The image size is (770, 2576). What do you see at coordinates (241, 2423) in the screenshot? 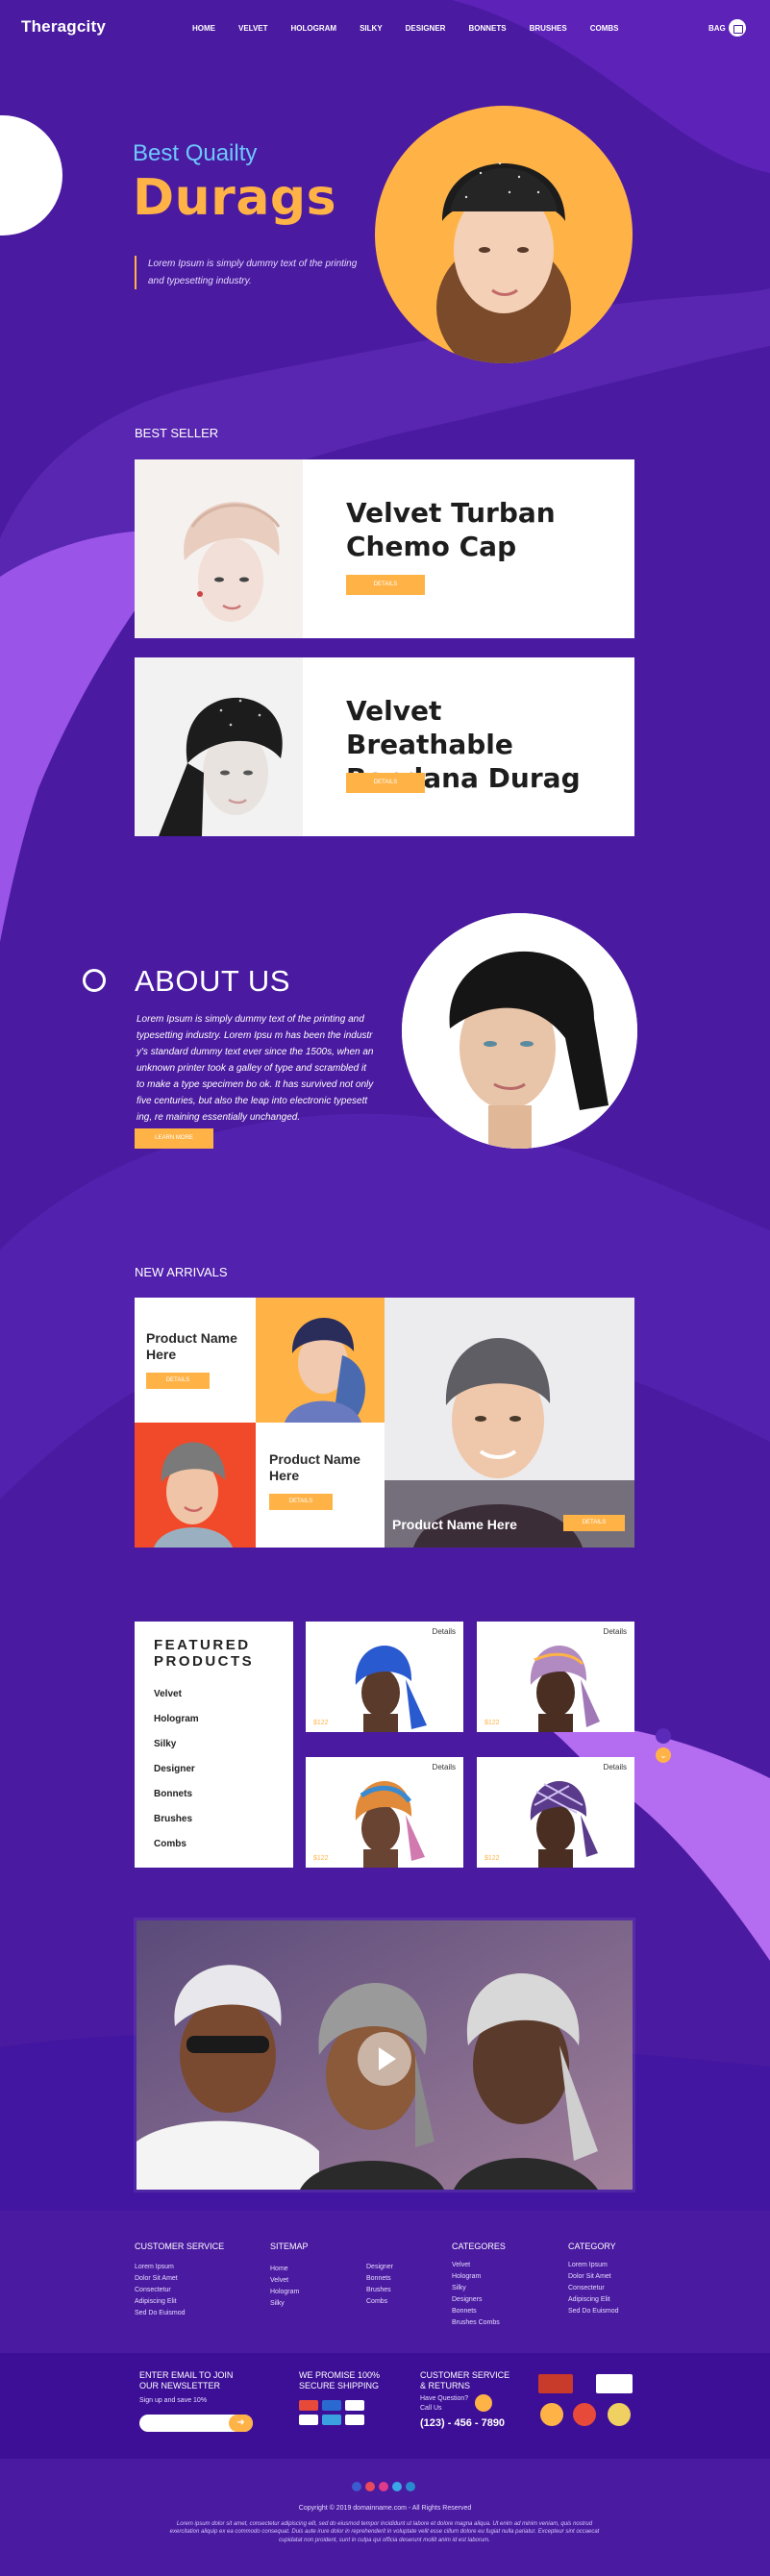
I see `newsletter-submit-button: ➜` at bounding box center [241, 2423].